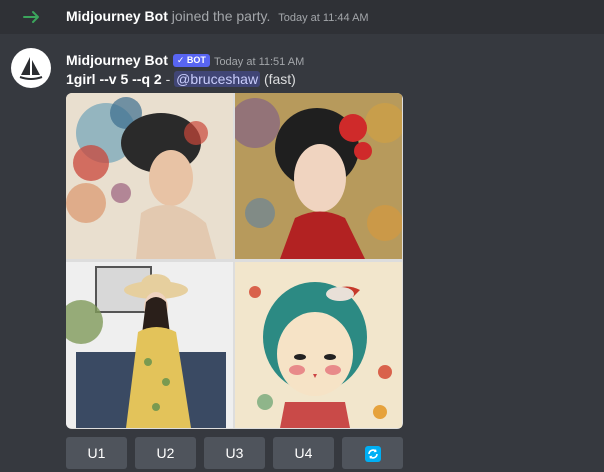 This screenshot has height=472, width=604. What do you see at coordinates (221, 16) in the screenshot?
I see `join-action: joined the party.` at bounding box center [221, 16].